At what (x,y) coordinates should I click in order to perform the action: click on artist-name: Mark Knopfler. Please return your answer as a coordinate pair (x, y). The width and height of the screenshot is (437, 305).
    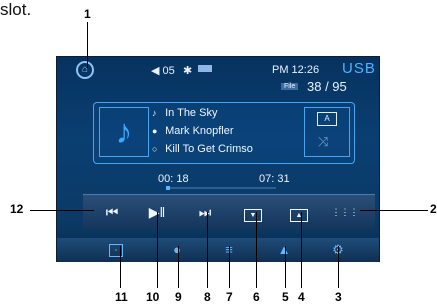
    Looking at the image, I should click on (199, 131).